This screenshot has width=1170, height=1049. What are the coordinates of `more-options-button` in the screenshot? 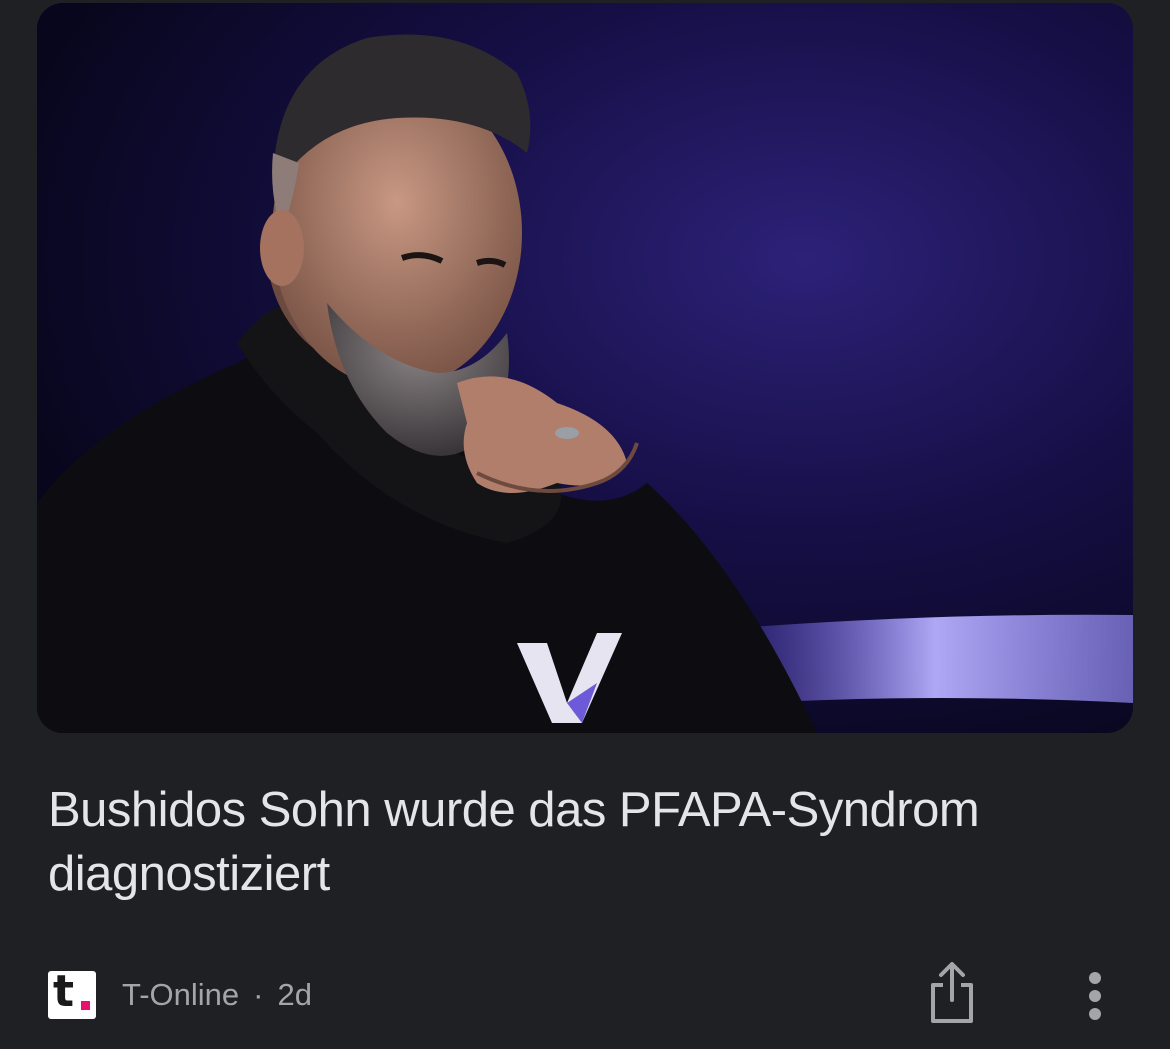 It's located at (1095, 996).